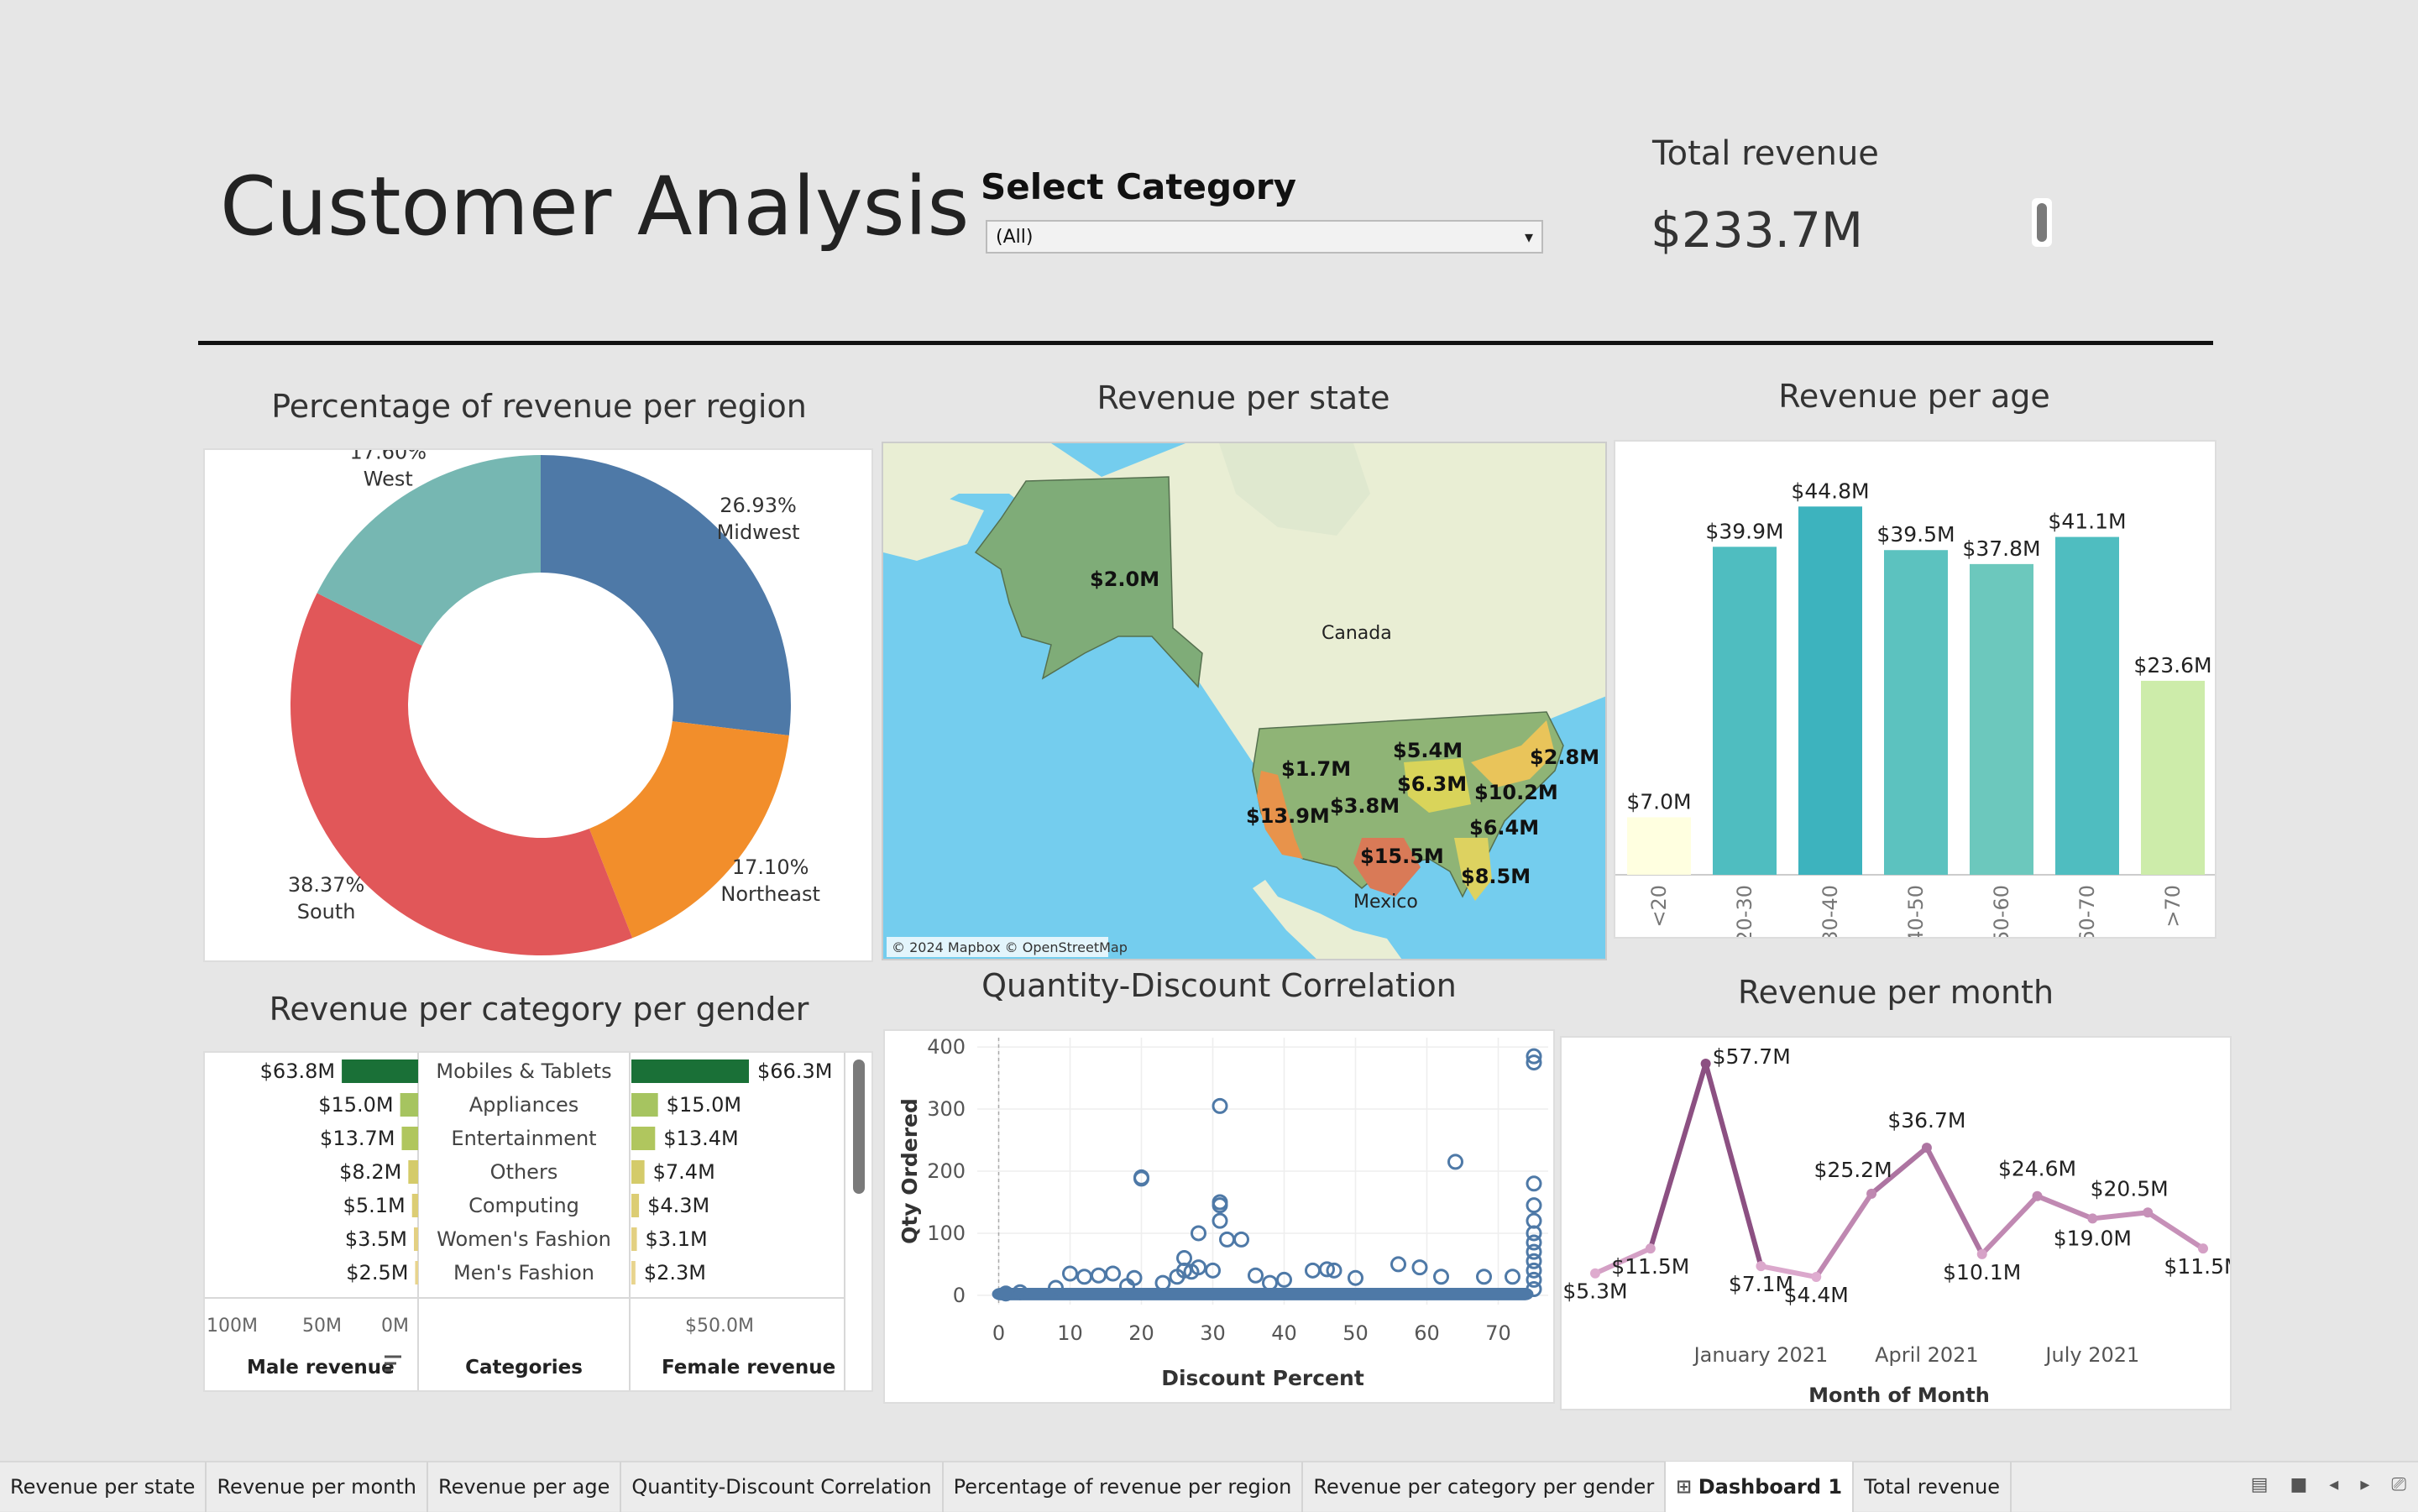  What do you see at coordinates (321, 1368) in the screenshot?
I see `male-revenue-header: Male revenue` at bounding box center [321, 1368].